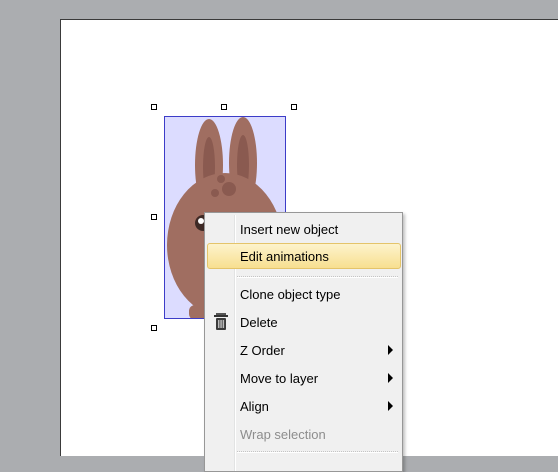  I want to click on resize-handle-bottom-left, so click(154, 328).